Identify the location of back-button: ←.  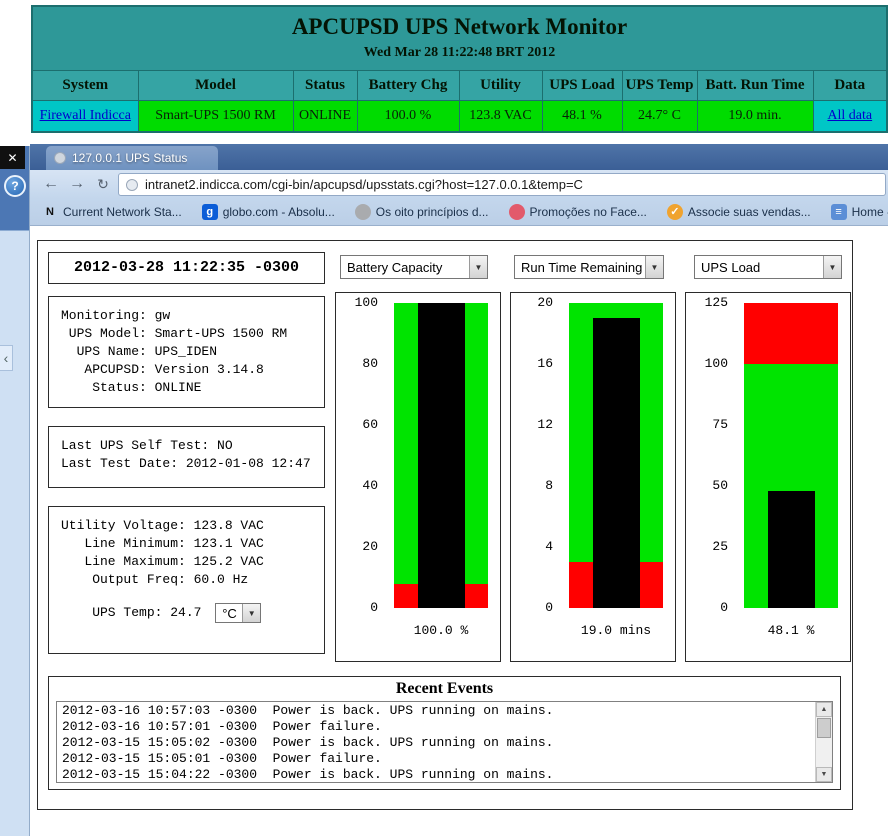
(51, 184).